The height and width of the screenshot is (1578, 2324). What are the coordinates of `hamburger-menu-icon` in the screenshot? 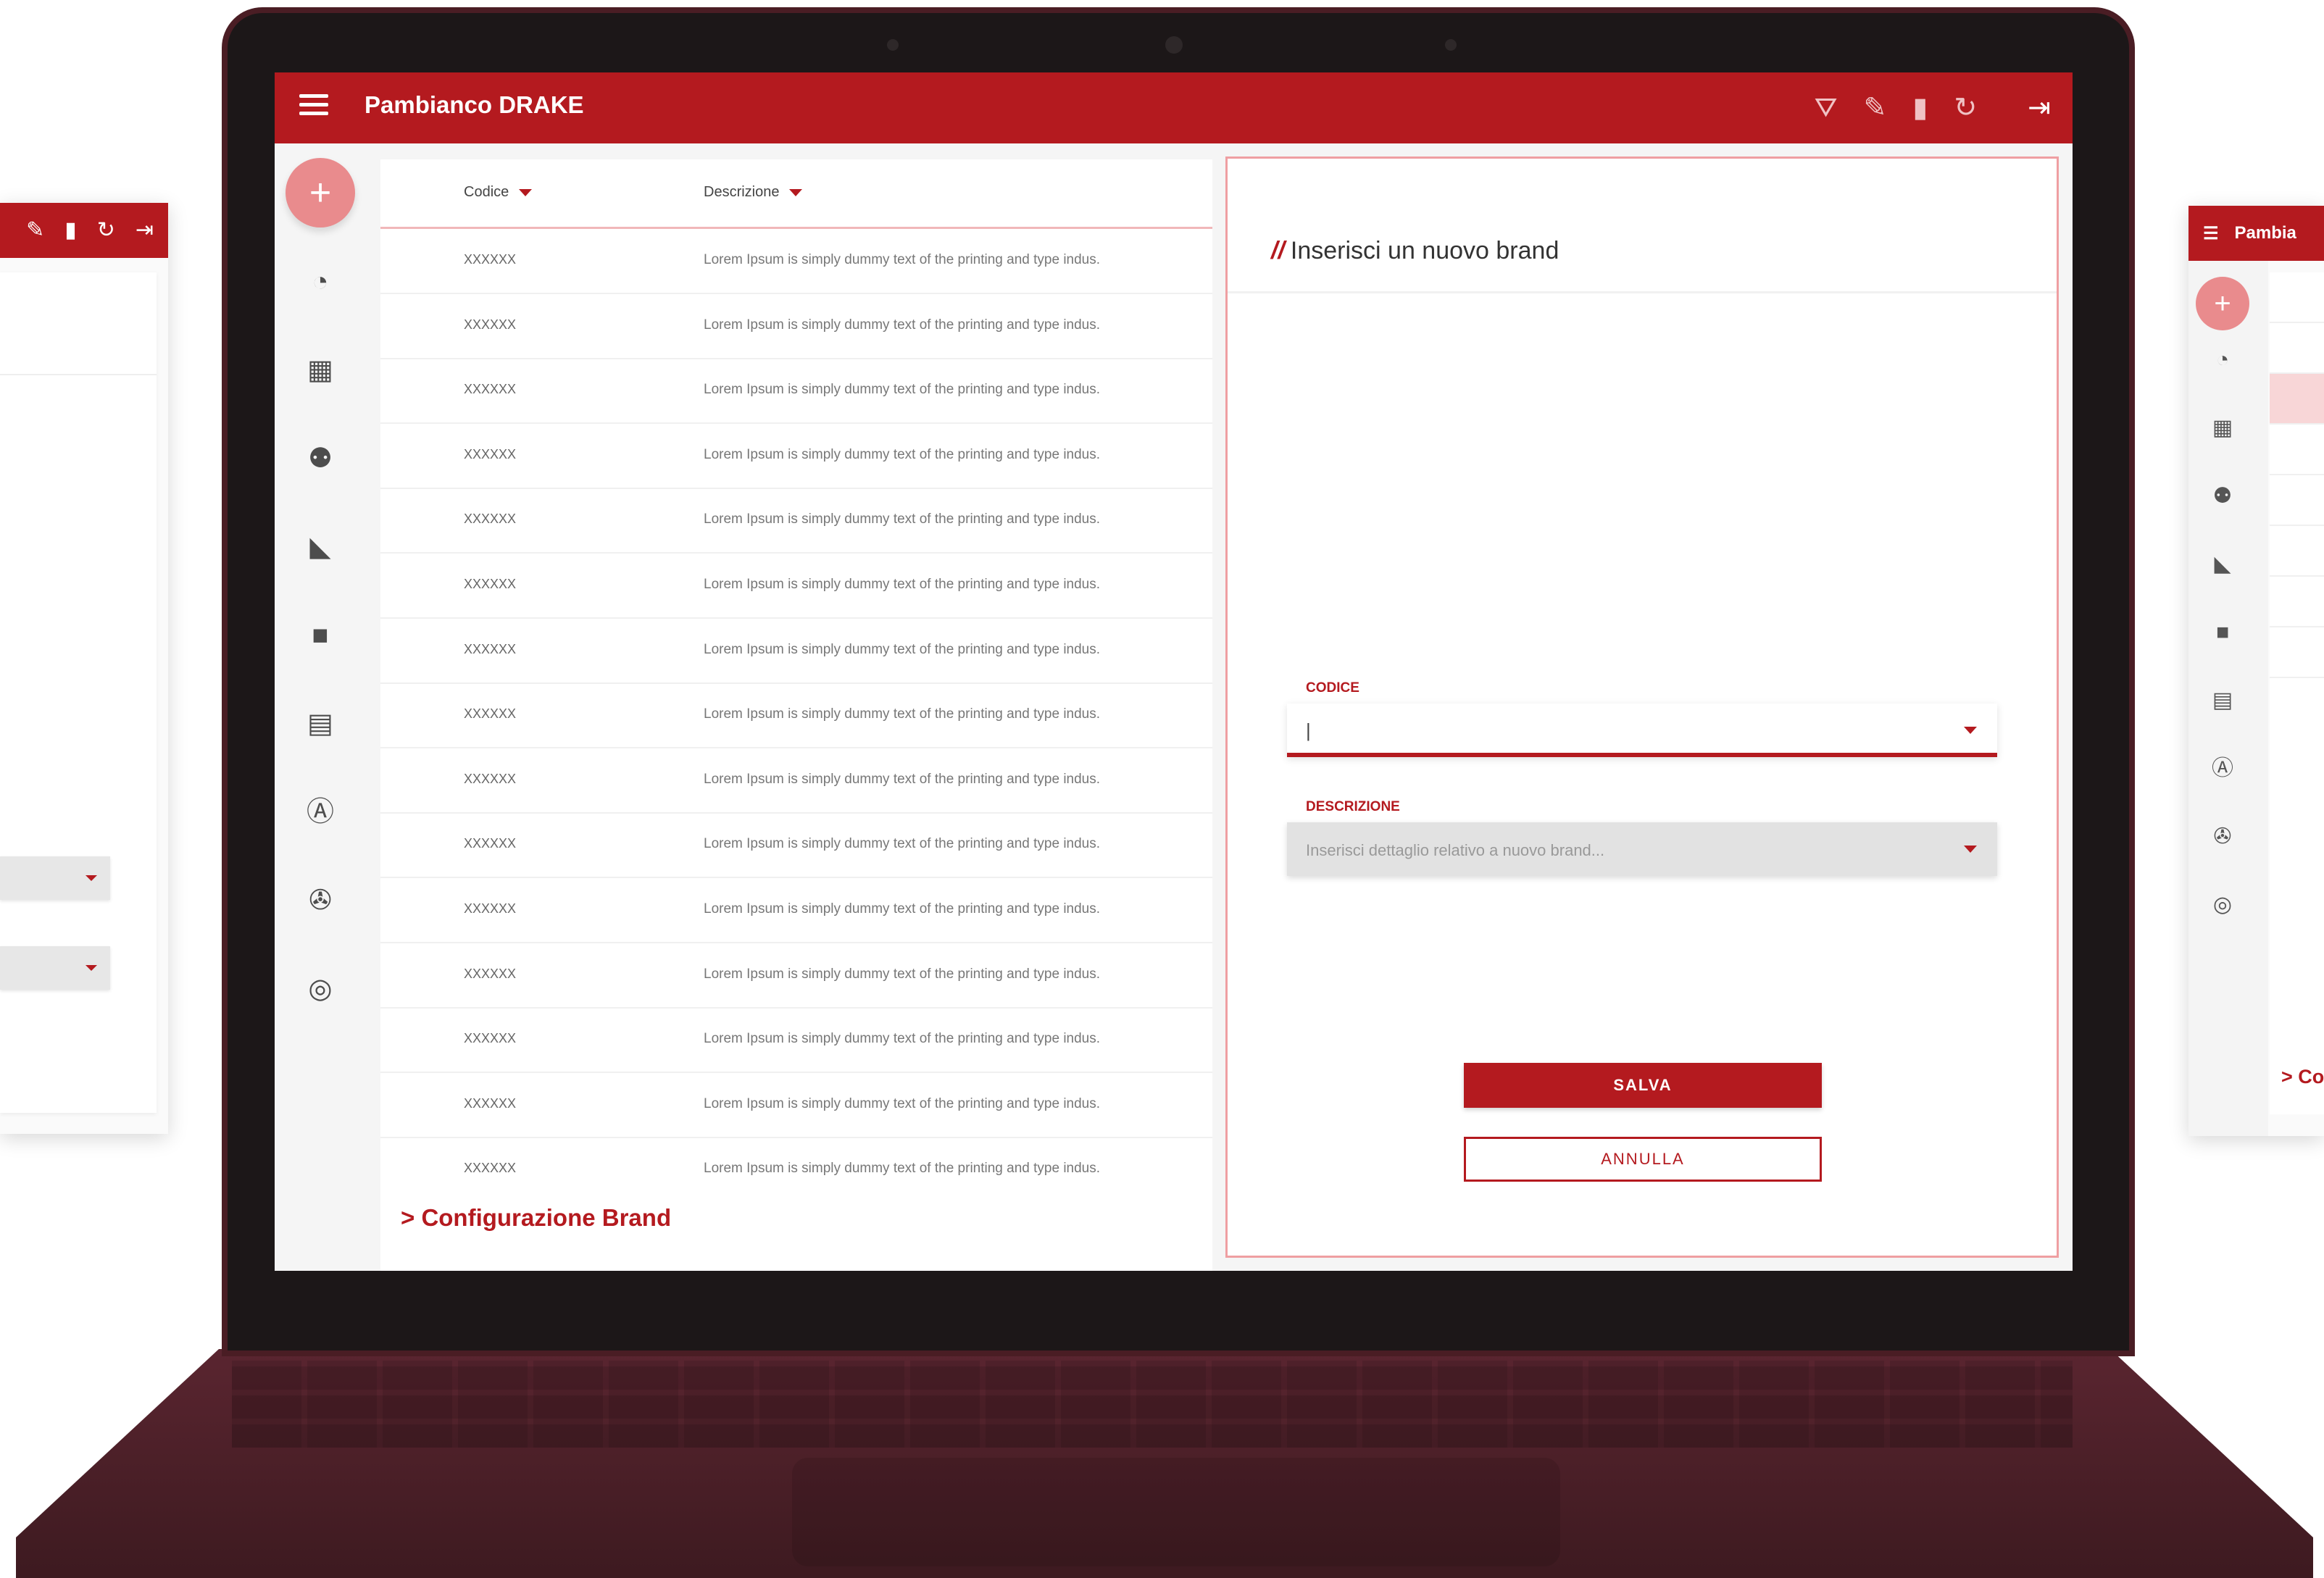 It's located at (313, 108).